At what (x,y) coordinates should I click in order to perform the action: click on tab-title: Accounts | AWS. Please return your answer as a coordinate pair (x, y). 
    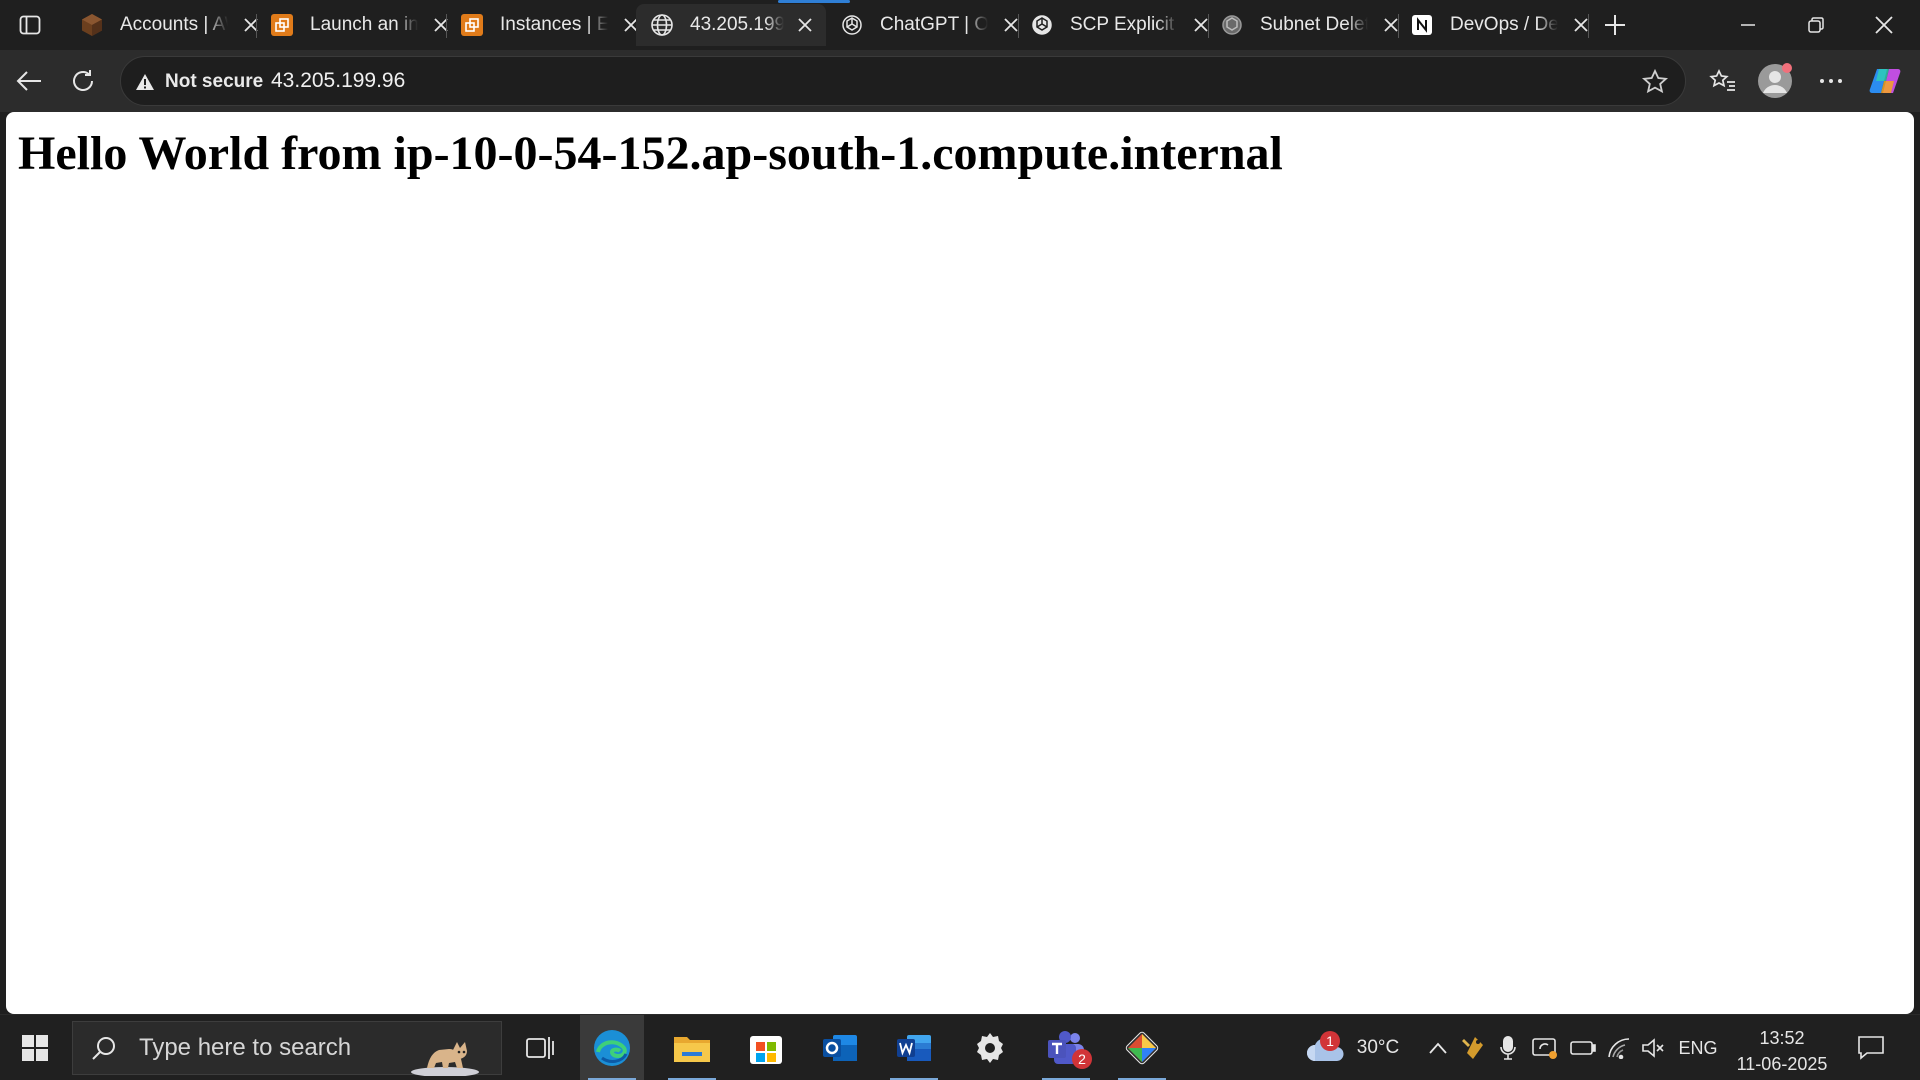
    Looking at the image, I should click on (174, 24).